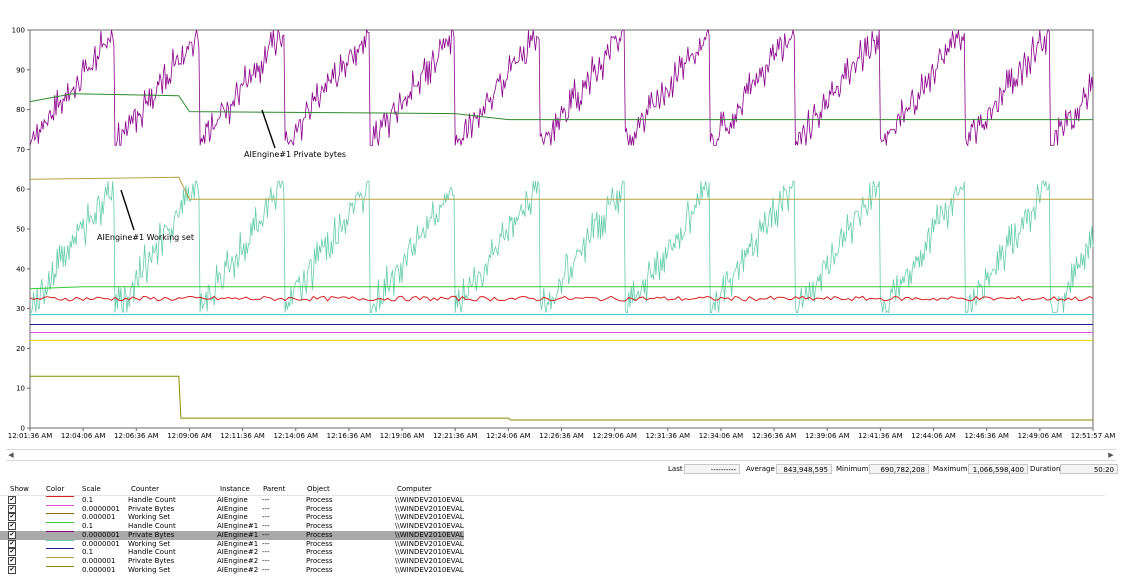 Image resolution: width=1123 pixels, height=583 pixels. What do you see at coordinates (668, 436) in the screenshot?
I see `x-tick-label: 12:31:36 AM` at bounding box center [668, 436].